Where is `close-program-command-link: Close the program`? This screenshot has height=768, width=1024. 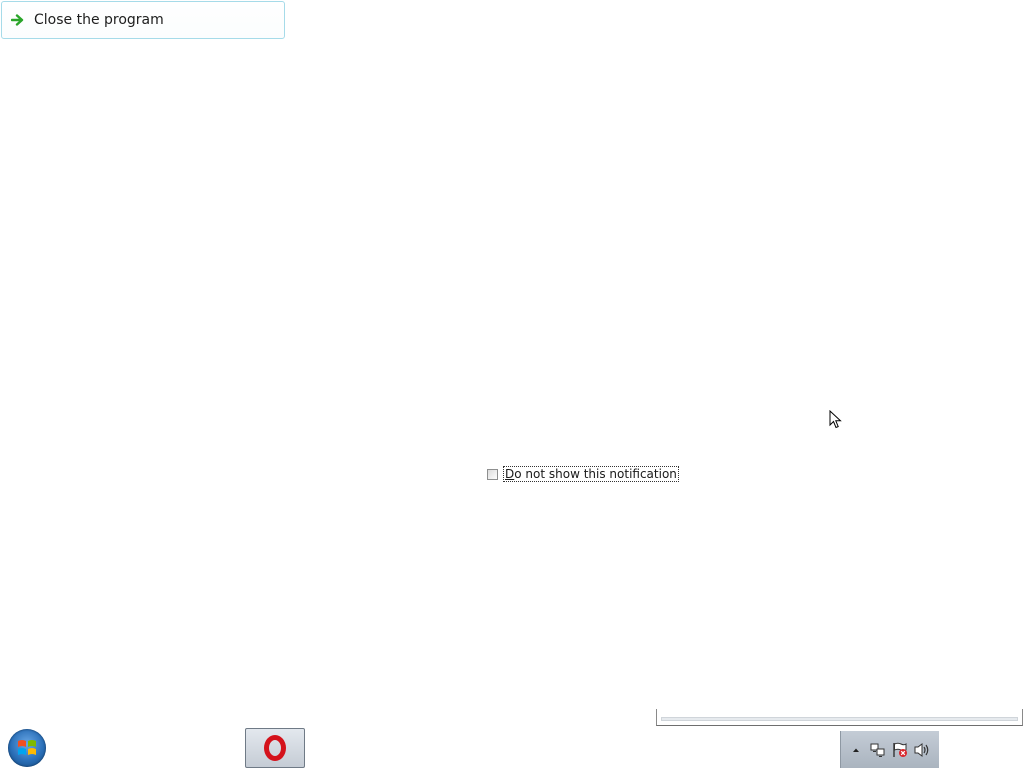
close-program-command-link: Close the program is located at coordinates (143, 20).